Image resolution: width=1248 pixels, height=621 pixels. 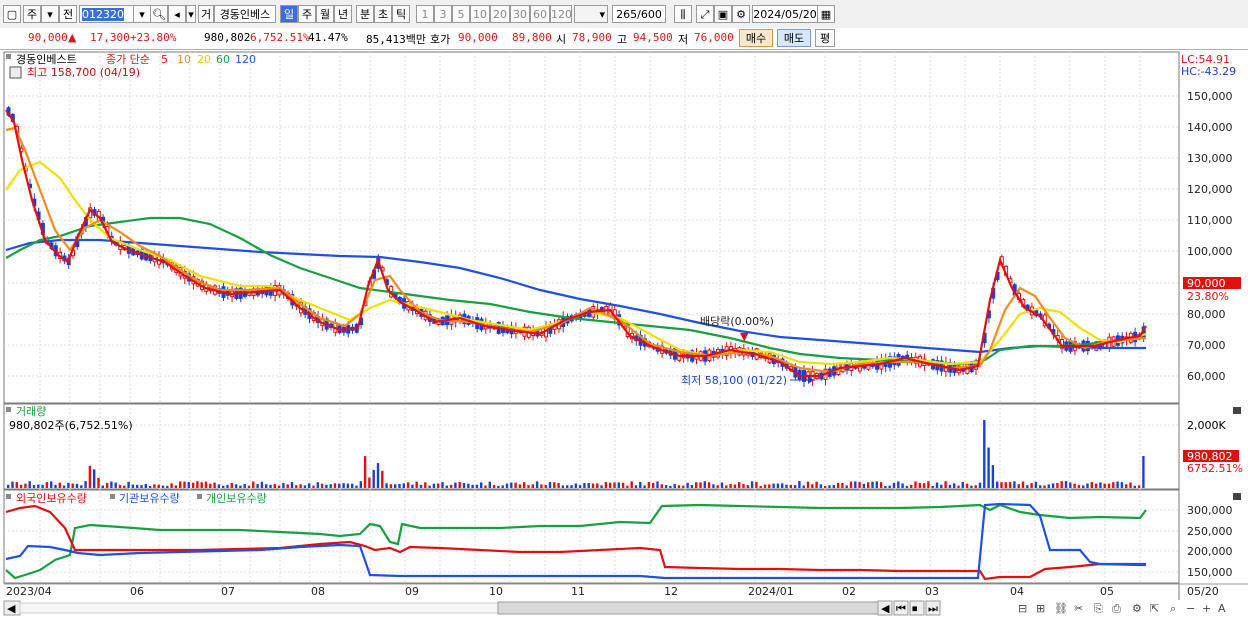 What do you see at coordinates (12, 14) in the screenshot?
I see `window-icon: ▢` at bounding box center [12, 14].